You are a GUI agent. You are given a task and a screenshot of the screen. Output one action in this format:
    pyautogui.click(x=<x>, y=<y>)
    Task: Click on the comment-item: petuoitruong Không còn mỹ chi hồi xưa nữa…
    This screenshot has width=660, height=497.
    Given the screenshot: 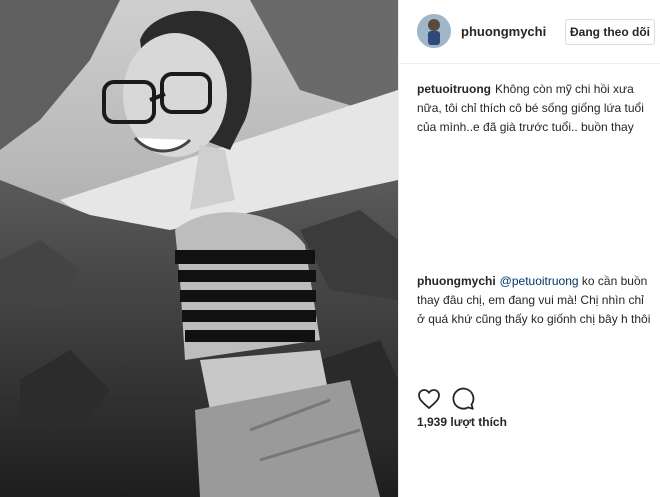 What is the action you would take?
    pyautogui.click(x=535, y=108)
    